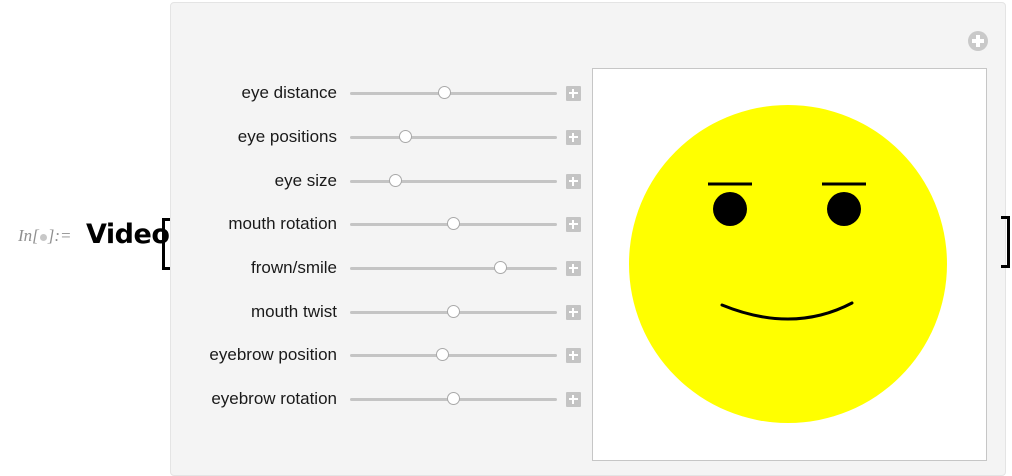 The image size is (1012, 476). I want to click on control-label: eye positions, so click(287, 136).